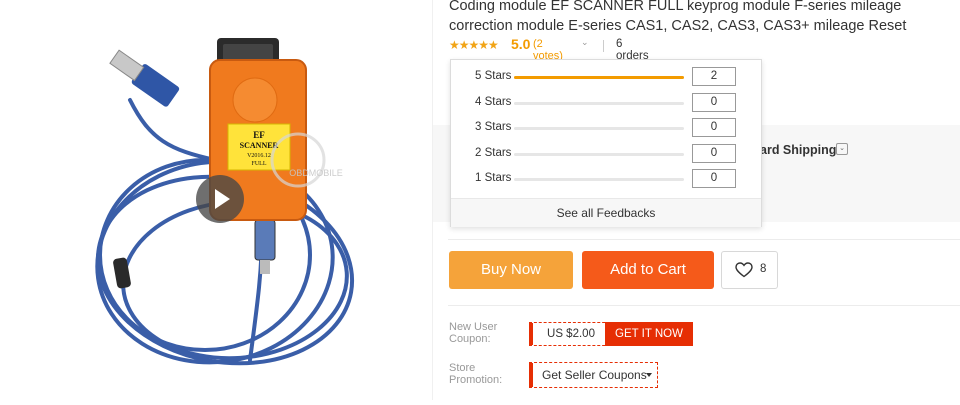  Describe the element at coordinates (493, 76) in the screenshot. I see `rating-row-label: 5 Stars` at that location.